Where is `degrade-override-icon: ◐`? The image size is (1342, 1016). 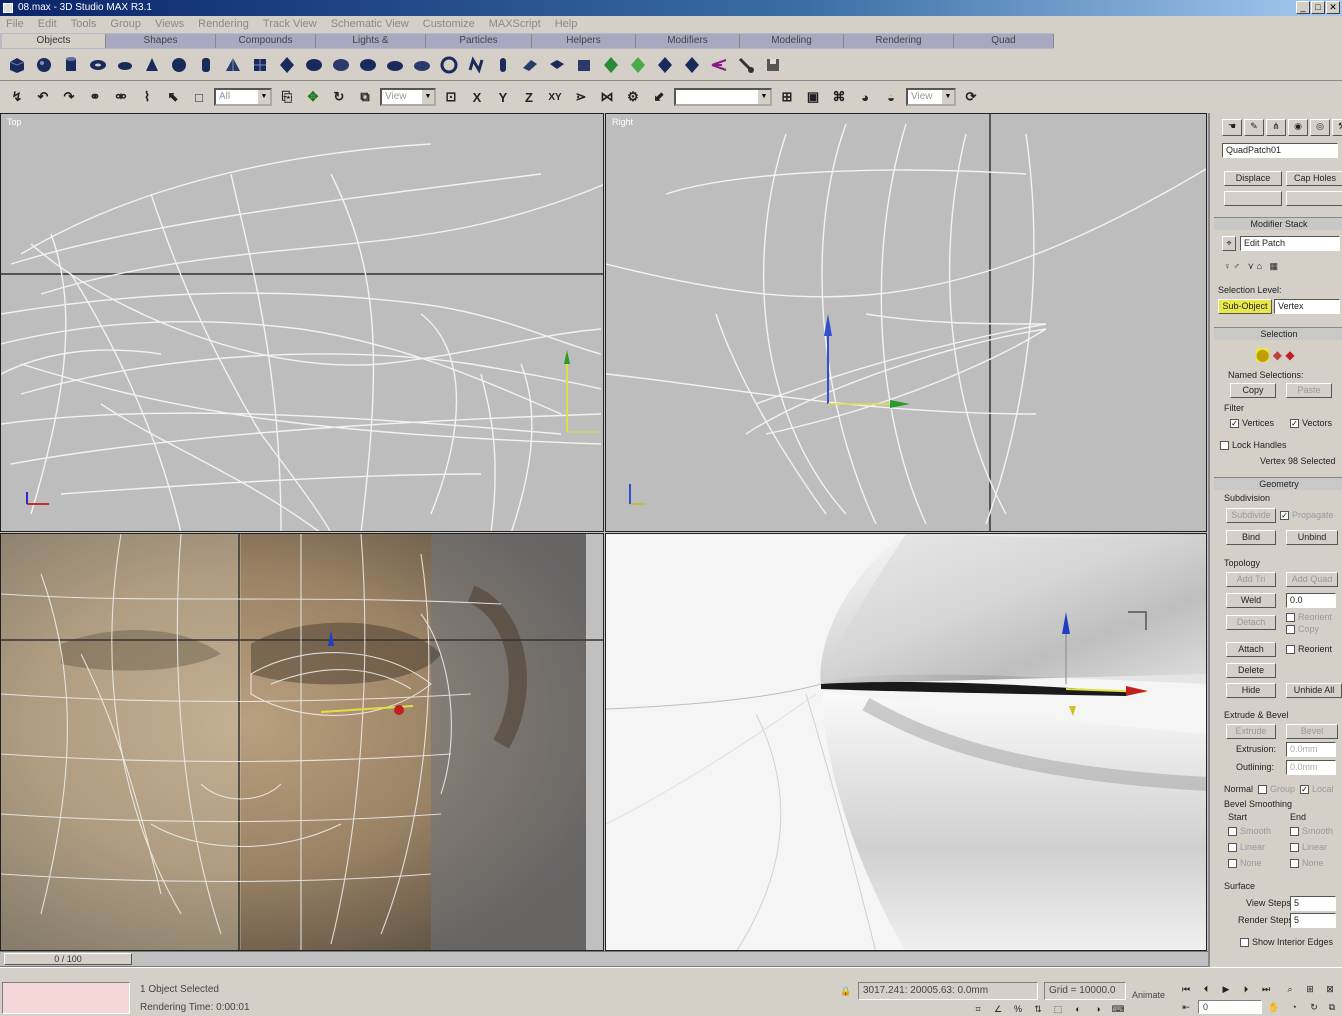
degrade-override-icon: ◐ is located at coordinates (1078, 1009).